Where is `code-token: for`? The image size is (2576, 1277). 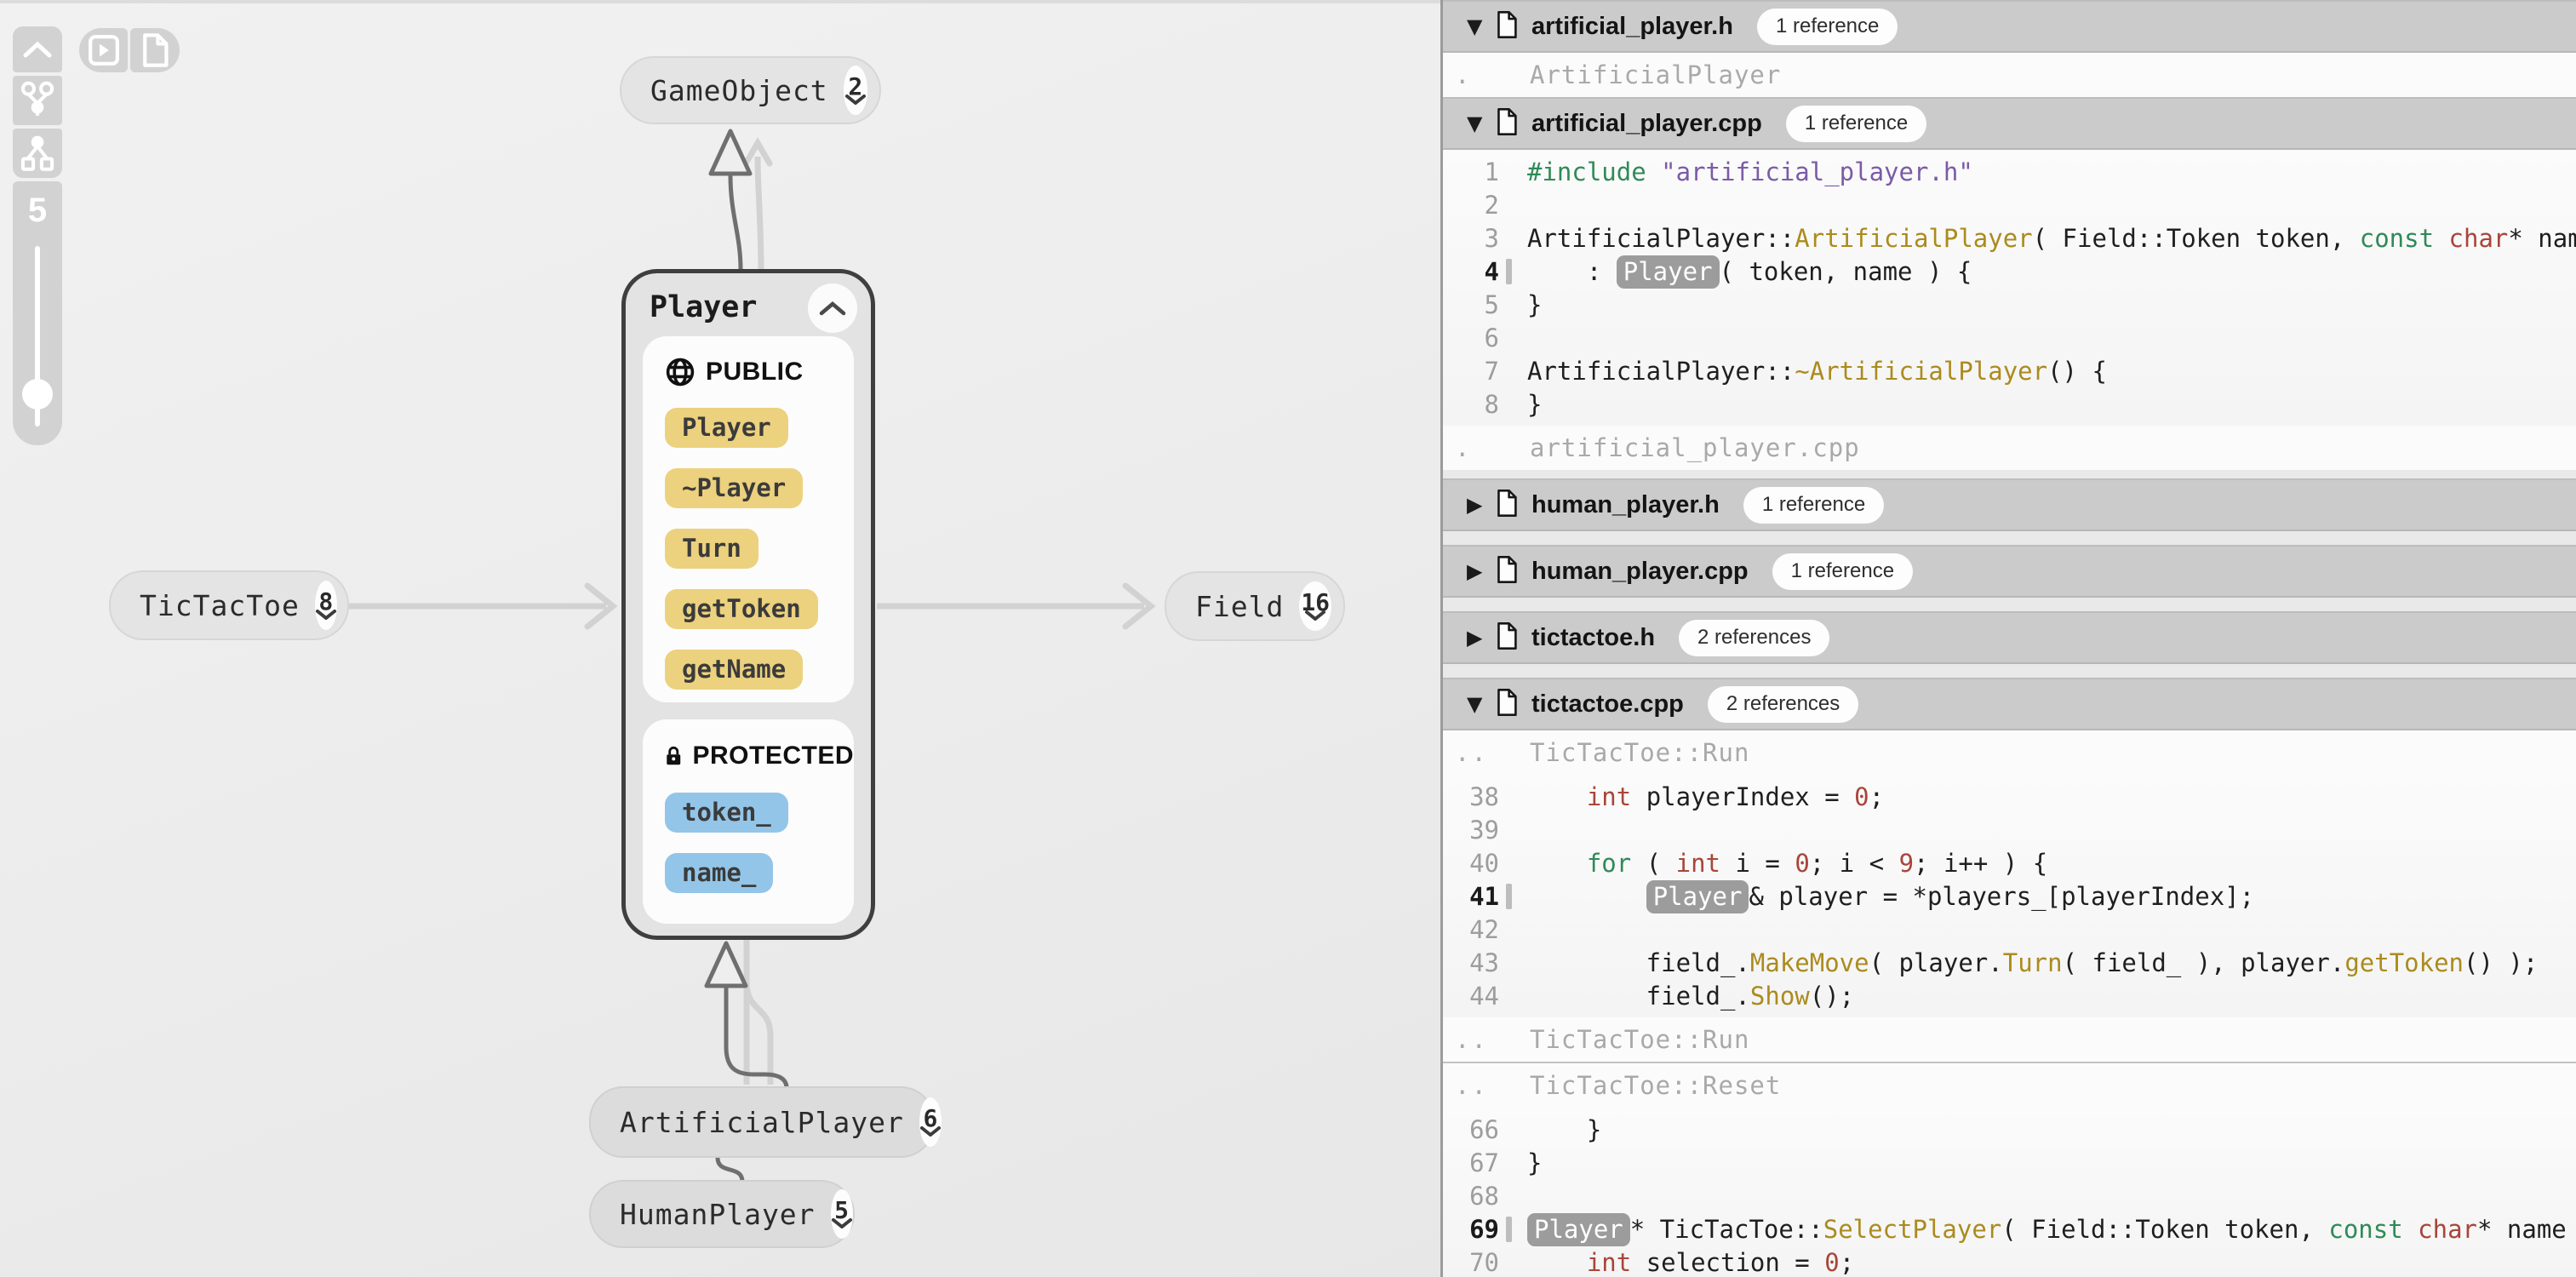 code-token: for is located at coordinates (1609, 863).